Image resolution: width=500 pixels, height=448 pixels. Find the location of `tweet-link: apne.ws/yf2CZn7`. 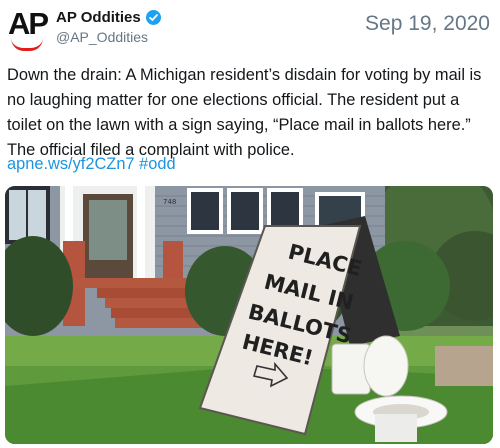

tweet-link: apne.ws/yf2CZn7 is located at coordinates (71, 164).